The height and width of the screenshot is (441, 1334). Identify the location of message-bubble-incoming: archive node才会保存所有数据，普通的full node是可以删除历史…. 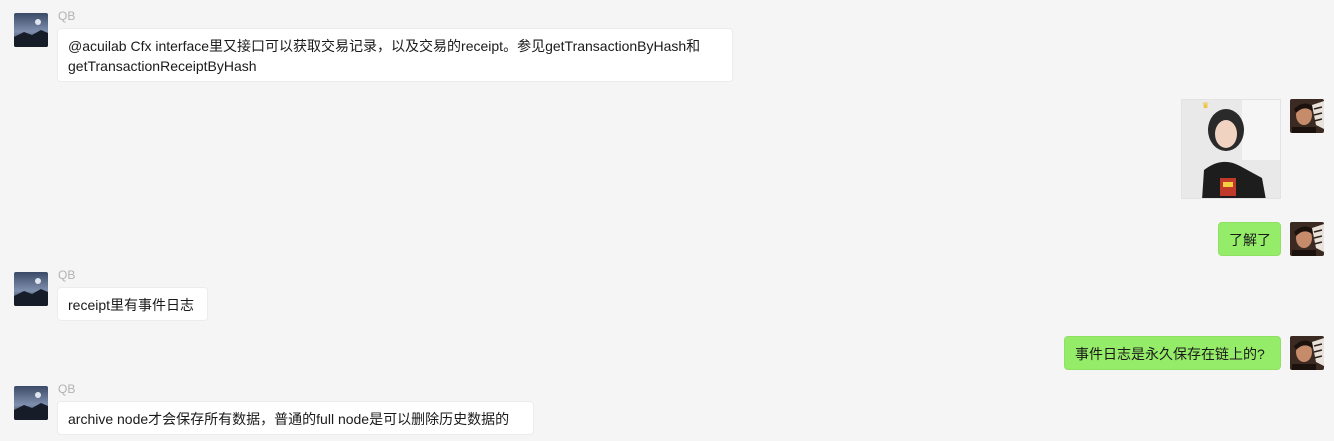
(295, 418).